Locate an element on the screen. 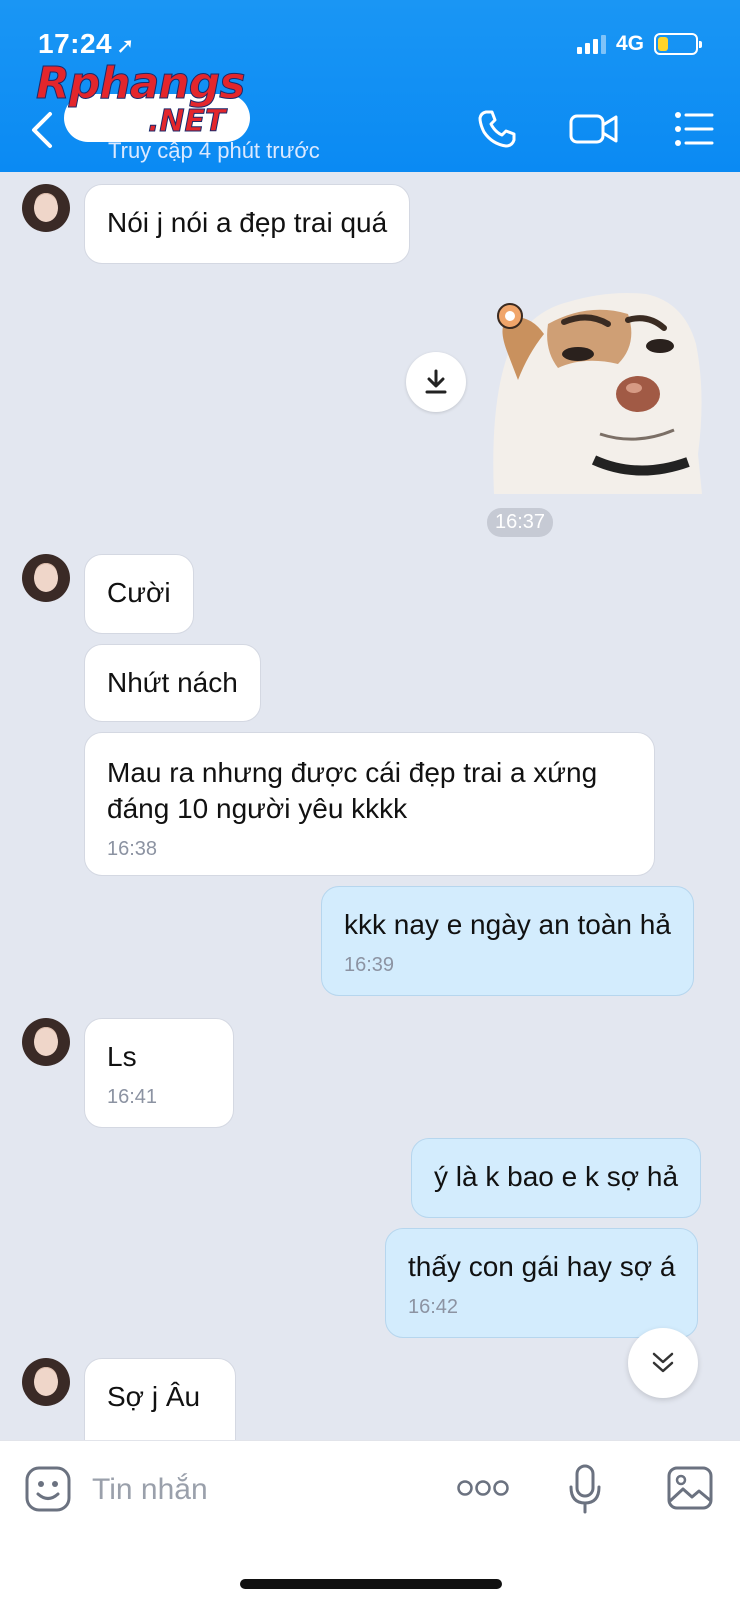 The image size is (740, 1600). signal-icon is located at coordinates (591, 44).